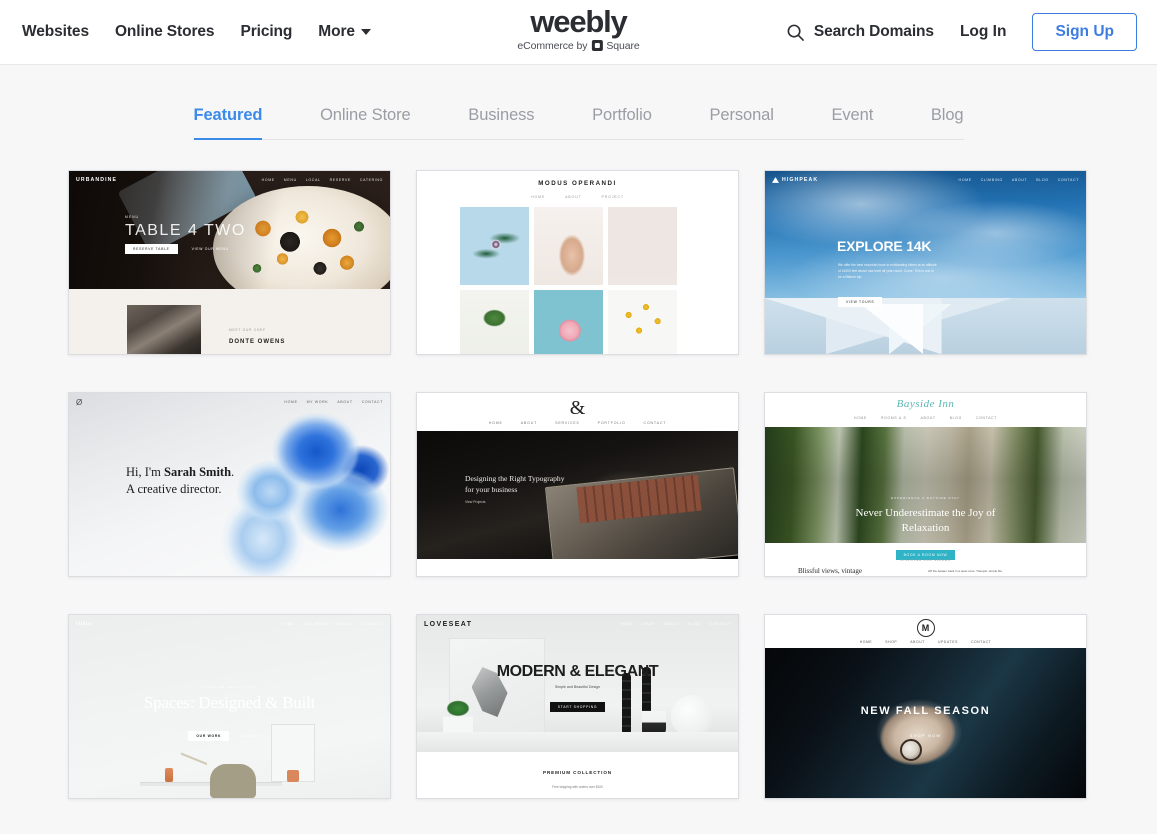  Describe the element at coordinates (925, 513) in the screenshot. I see `thumb-headline-line1: Never Underestimate the Joy of` at that location.